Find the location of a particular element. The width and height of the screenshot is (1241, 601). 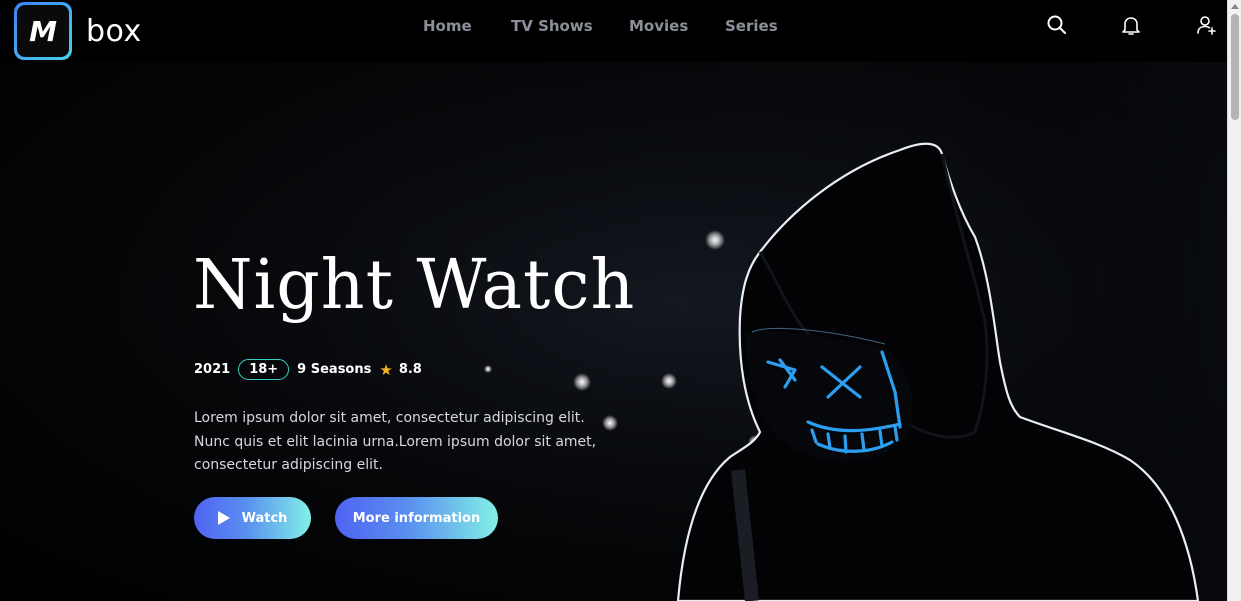

watch-button-label: Watch is located at coordinates (264, 518).